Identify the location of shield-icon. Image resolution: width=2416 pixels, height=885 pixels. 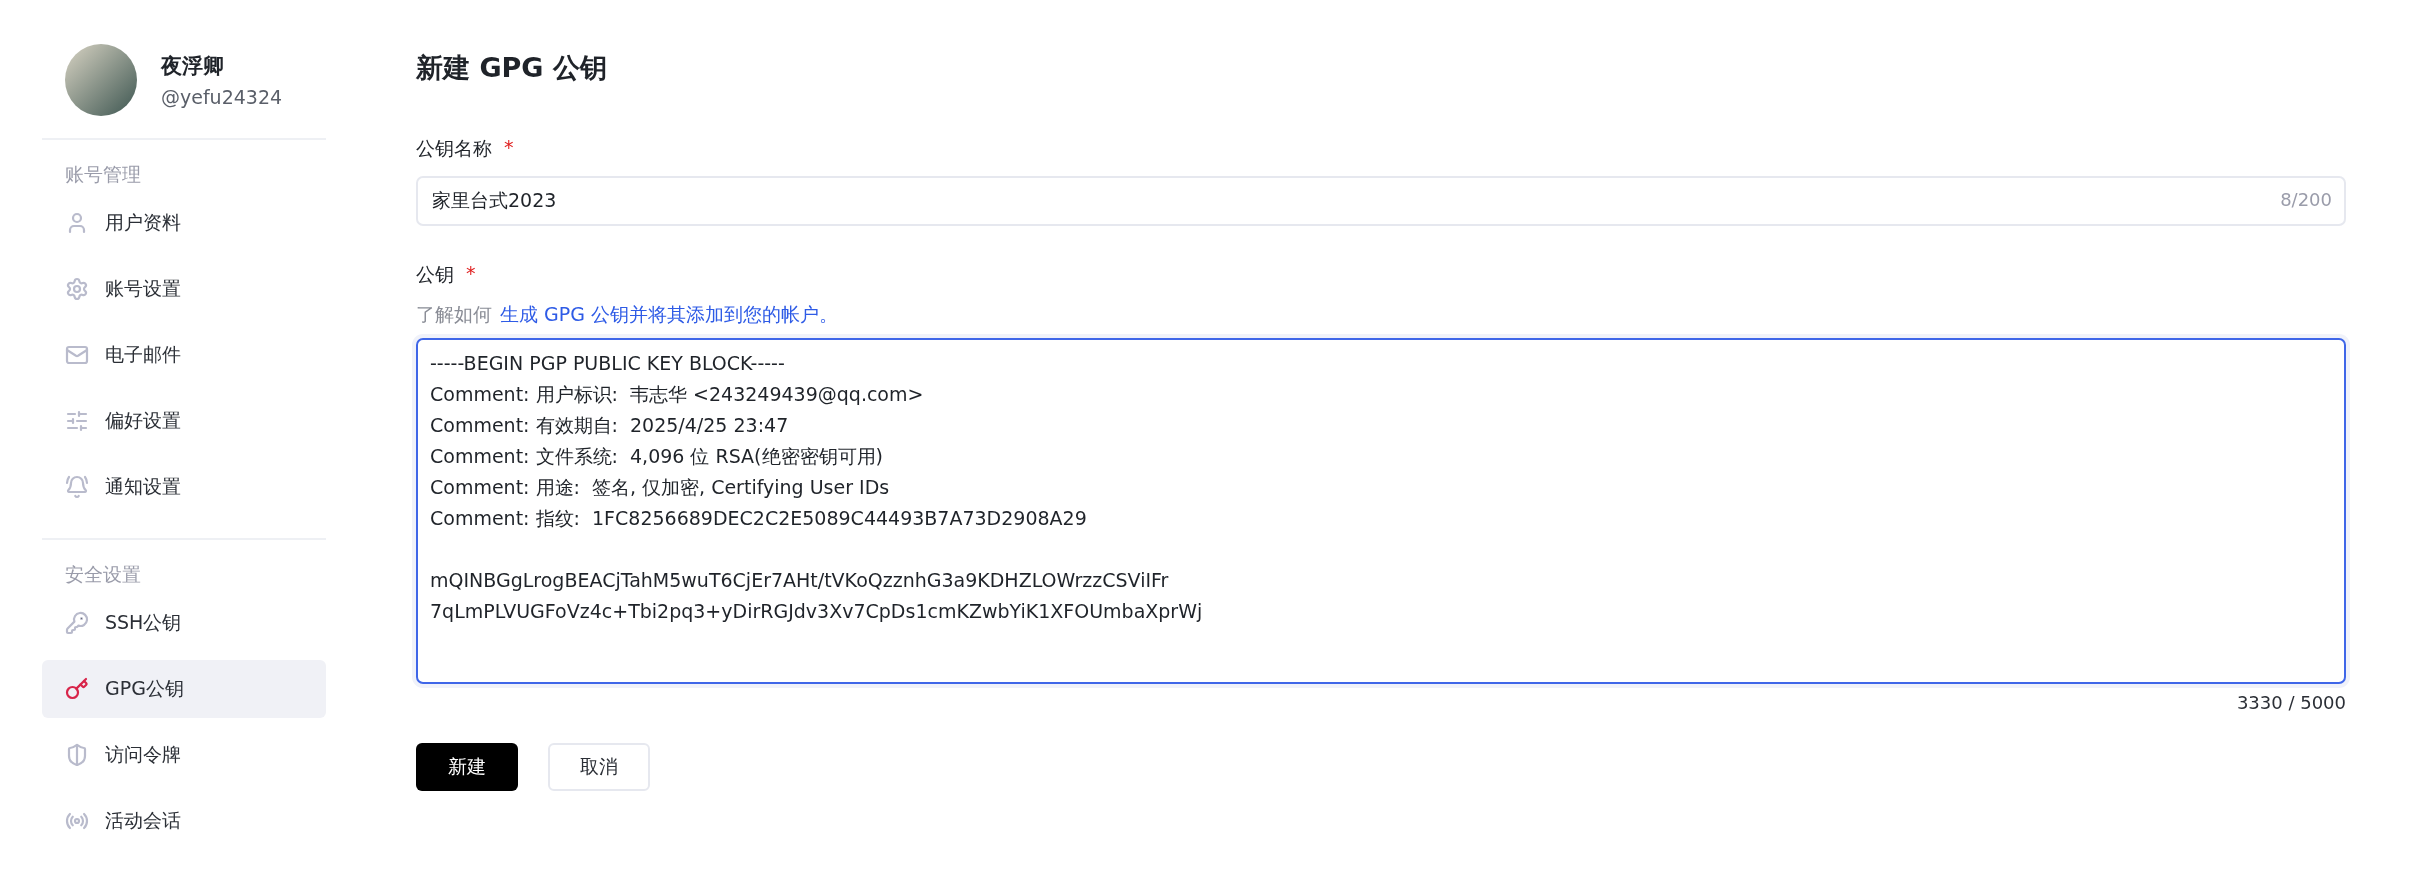
(77, 755).